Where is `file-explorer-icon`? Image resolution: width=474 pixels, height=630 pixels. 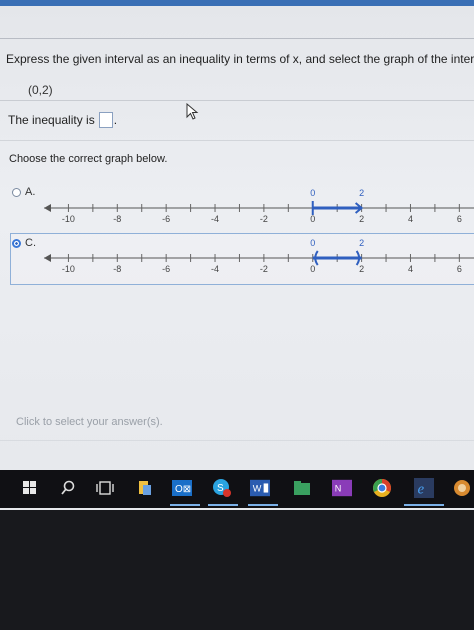 file-explorer-icon is located at coordinates (145, 488).